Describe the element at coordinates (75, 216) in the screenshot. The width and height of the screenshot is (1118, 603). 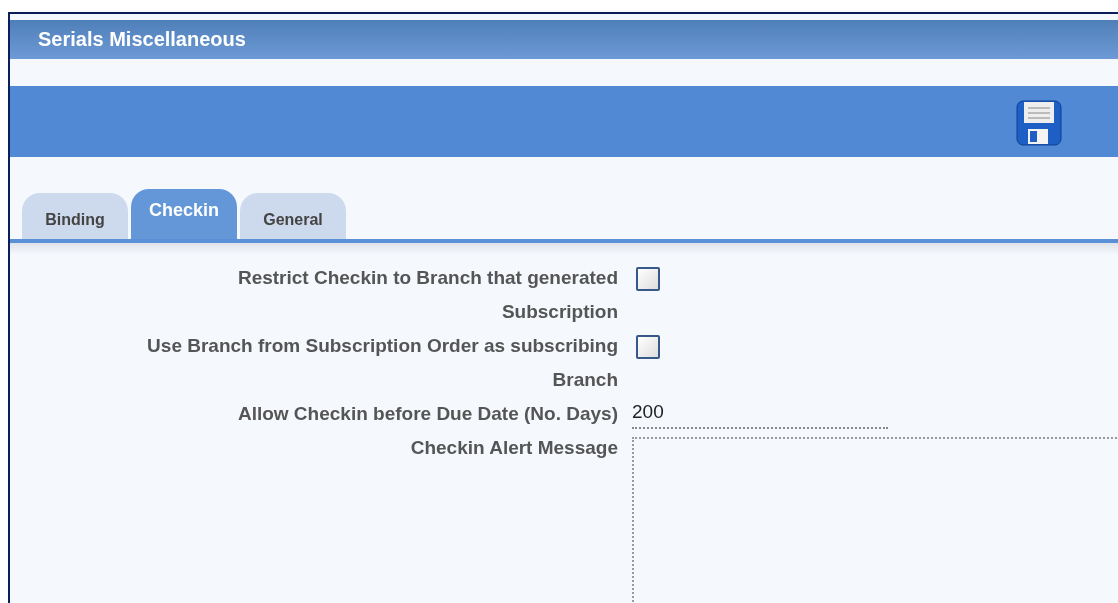
I see `tab: Binding` at that location.